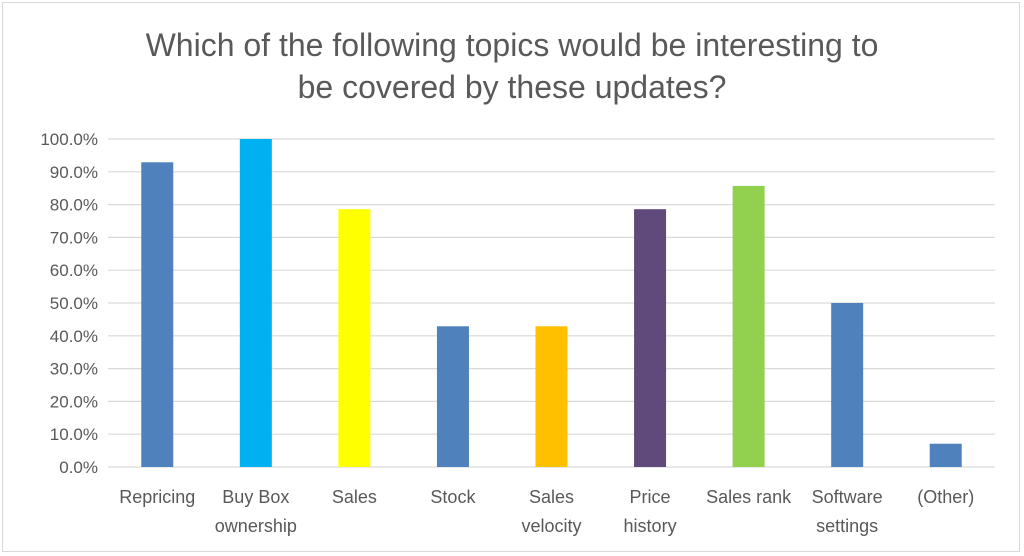  I want to click on x-tick-label: ownership, so click(256, 526).